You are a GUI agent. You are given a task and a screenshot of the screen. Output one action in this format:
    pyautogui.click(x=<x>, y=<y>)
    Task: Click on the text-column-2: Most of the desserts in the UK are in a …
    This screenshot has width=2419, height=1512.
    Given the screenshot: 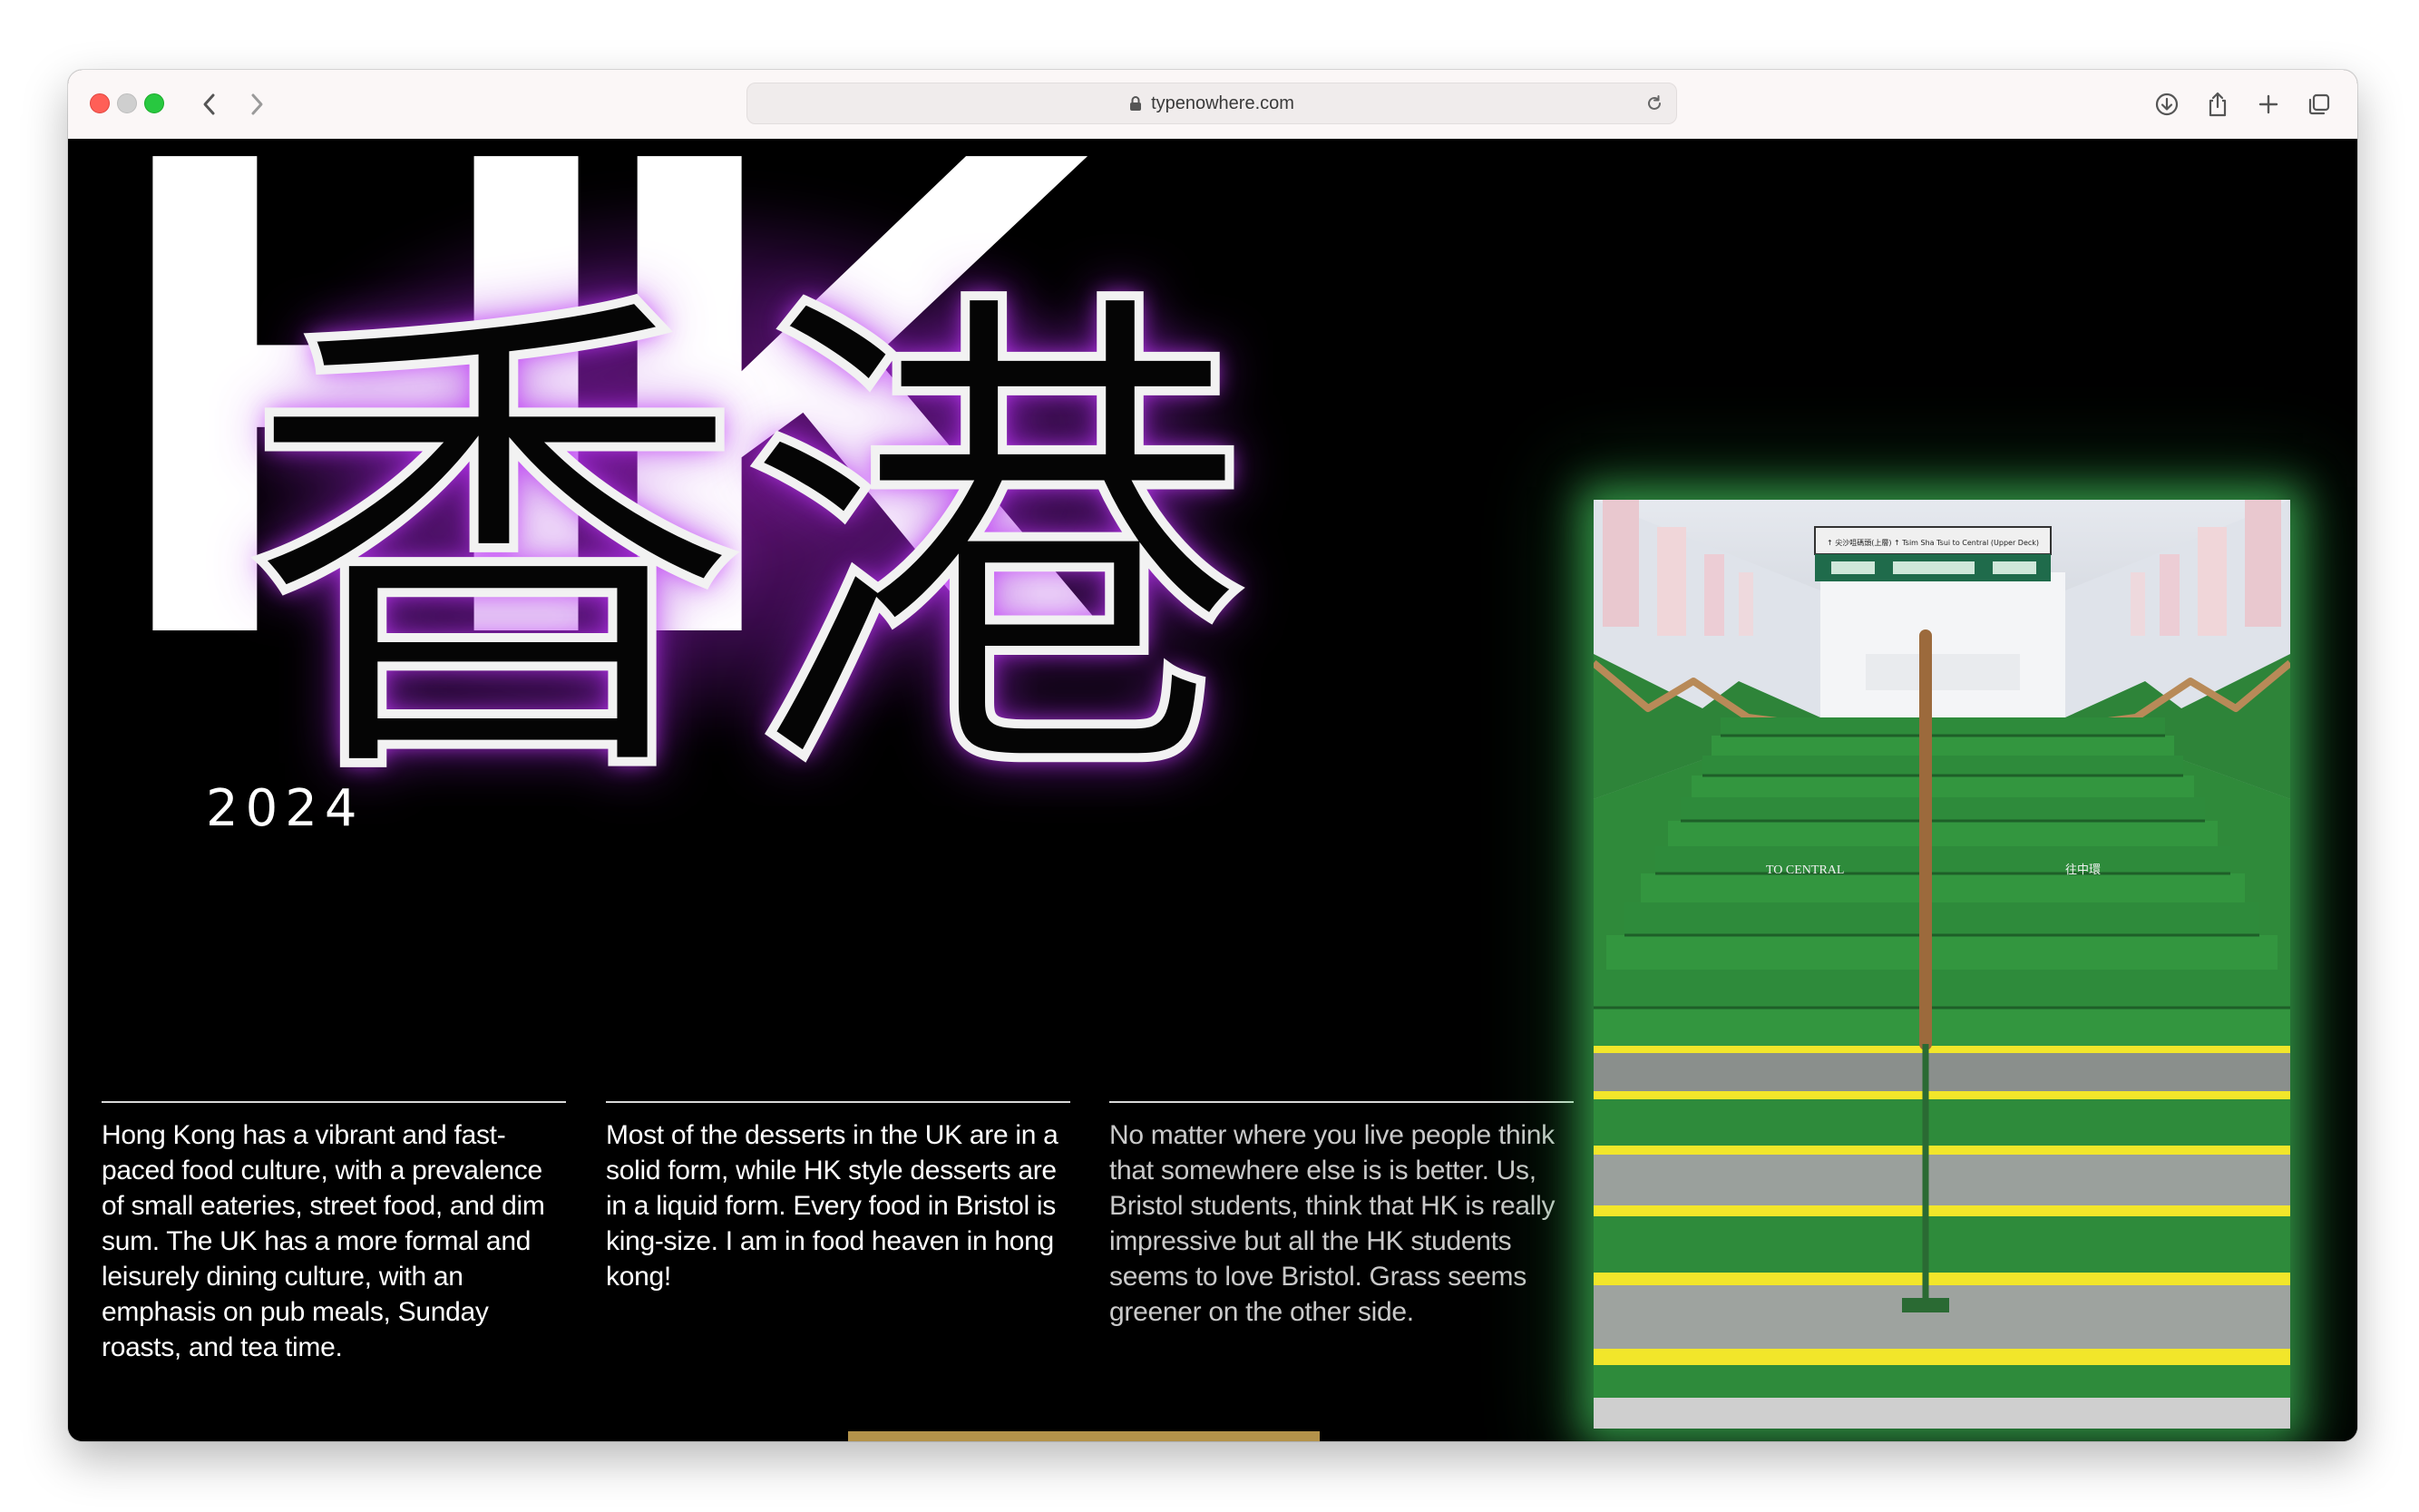 What is the action you would take?
    pyautogui.click(x=838, y=1197)
    